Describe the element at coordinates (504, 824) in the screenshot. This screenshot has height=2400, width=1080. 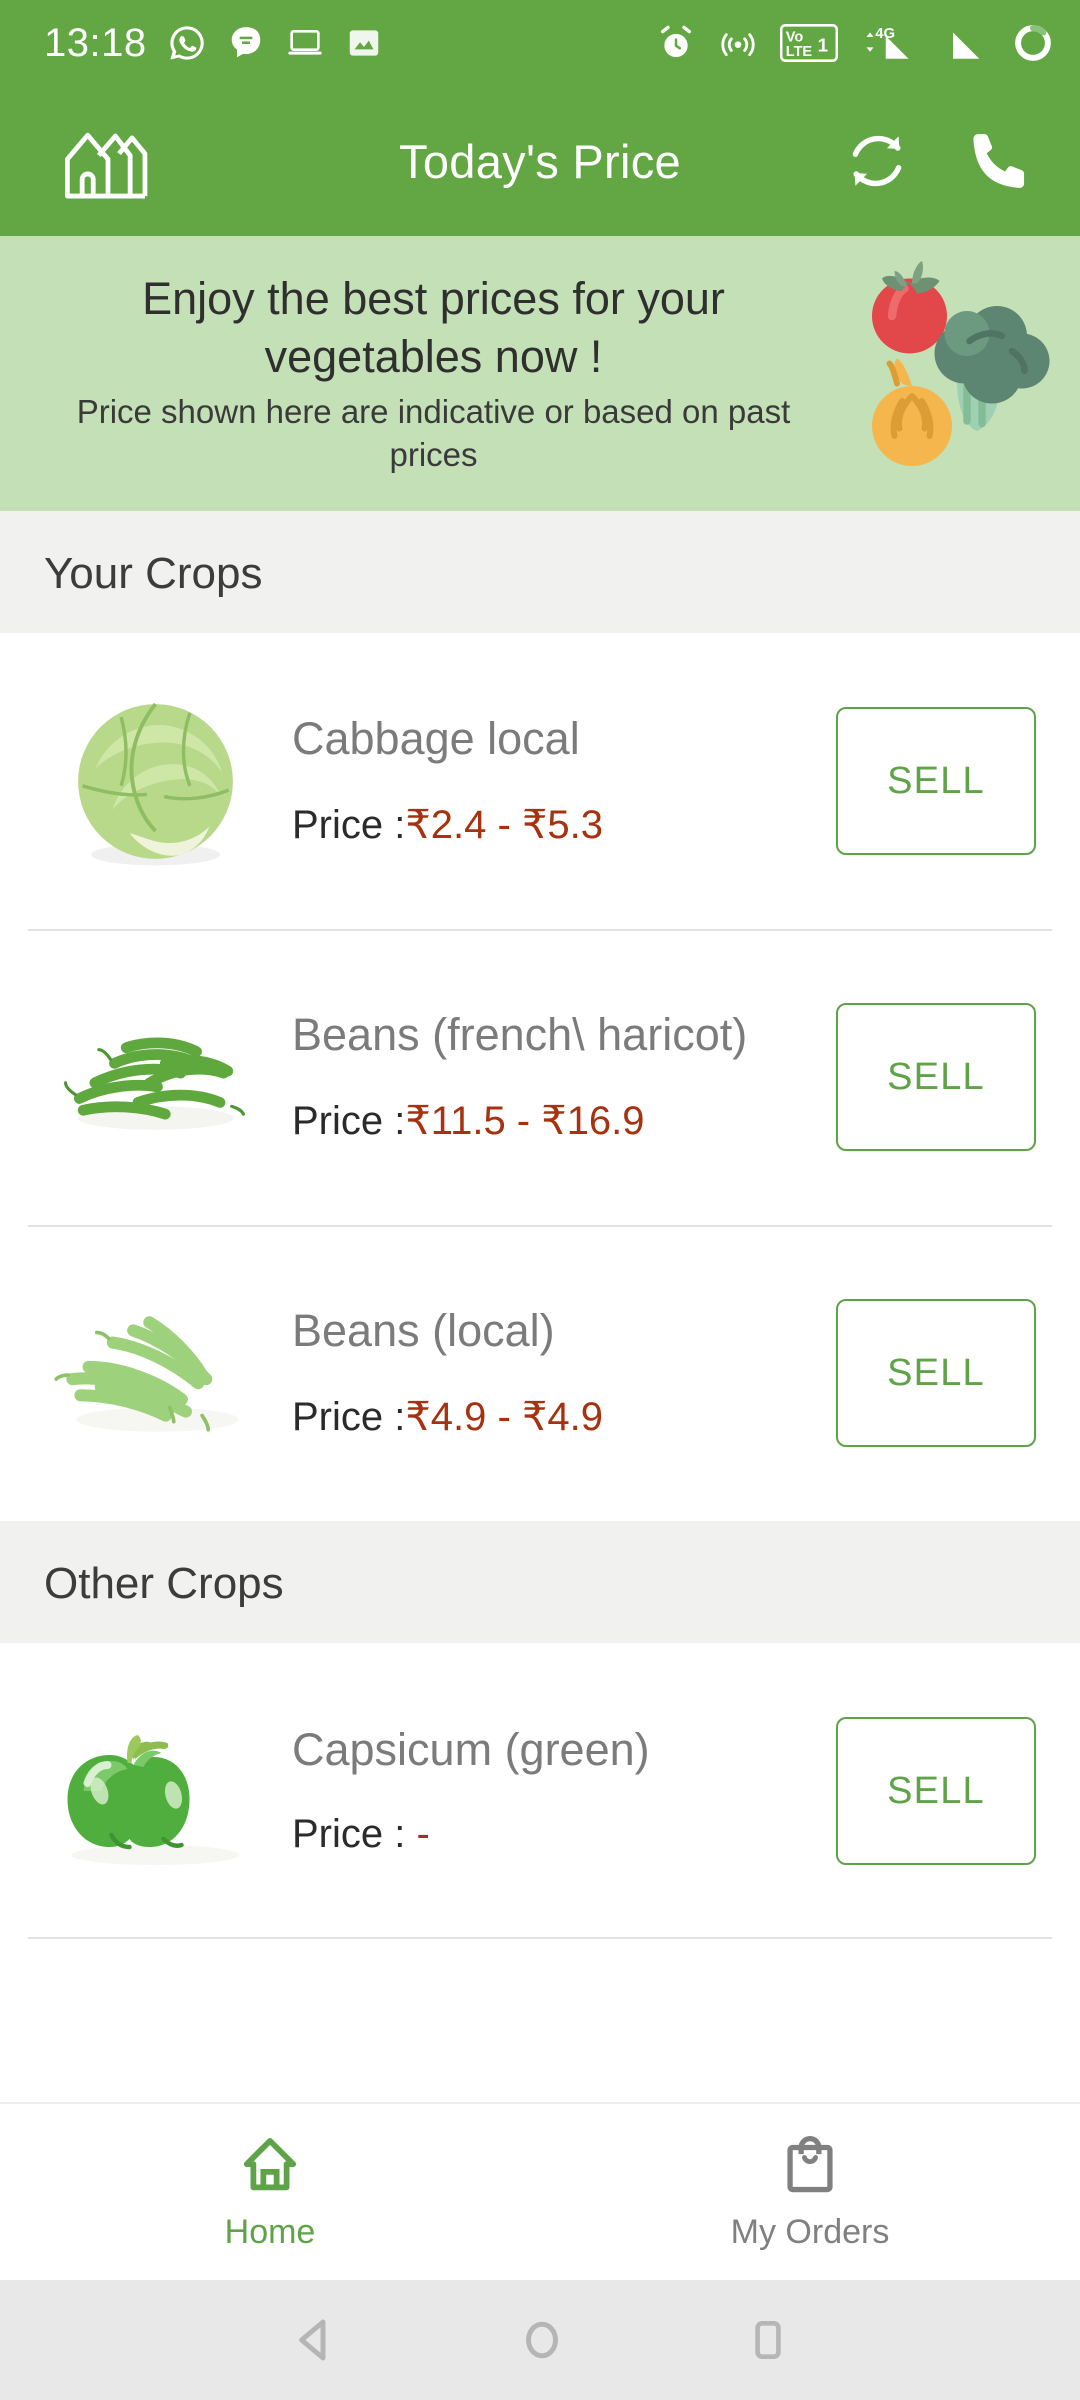
I see `crop-price-value: ₹2.4 - ₹5.3` at that location.